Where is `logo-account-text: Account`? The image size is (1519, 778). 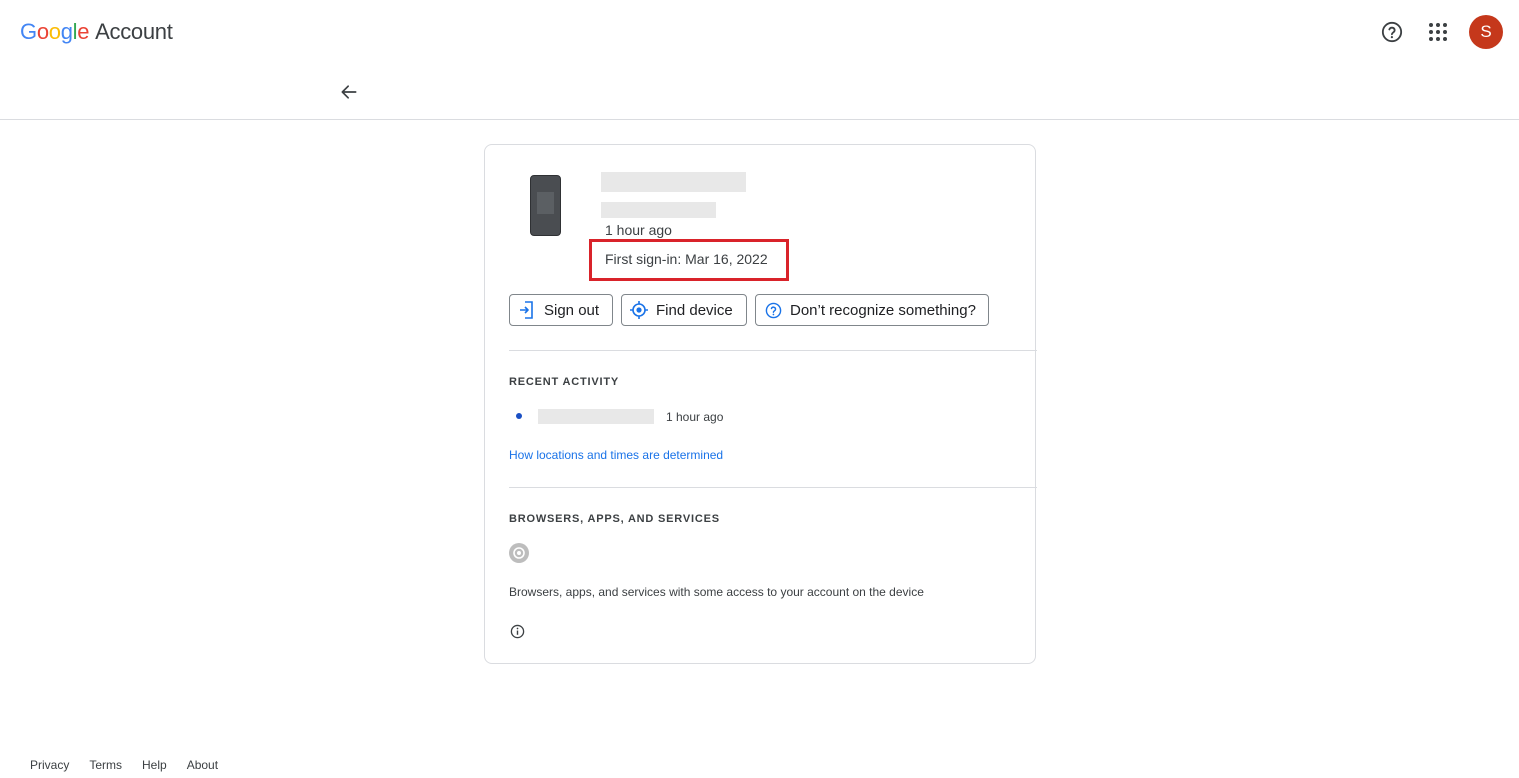
logo-account-text: Account is located at coordinates (134, 31).